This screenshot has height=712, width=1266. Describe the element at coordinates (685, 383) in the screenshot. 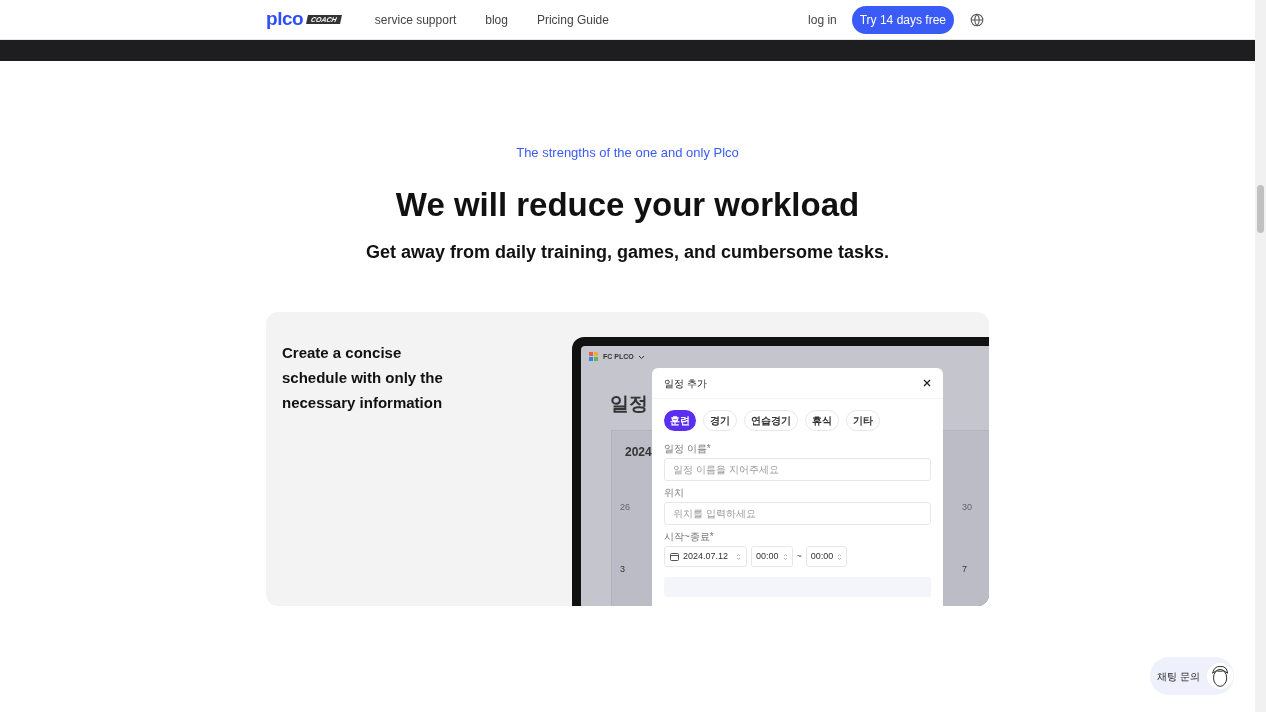

I see `modal-title: 일정 추가` at that location.